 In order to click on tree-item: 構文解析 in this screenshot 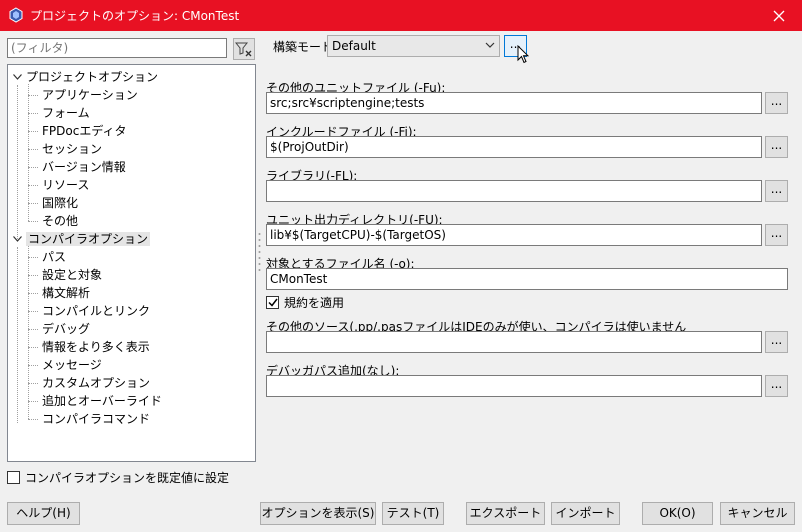, I will do `click(66, 293)`.